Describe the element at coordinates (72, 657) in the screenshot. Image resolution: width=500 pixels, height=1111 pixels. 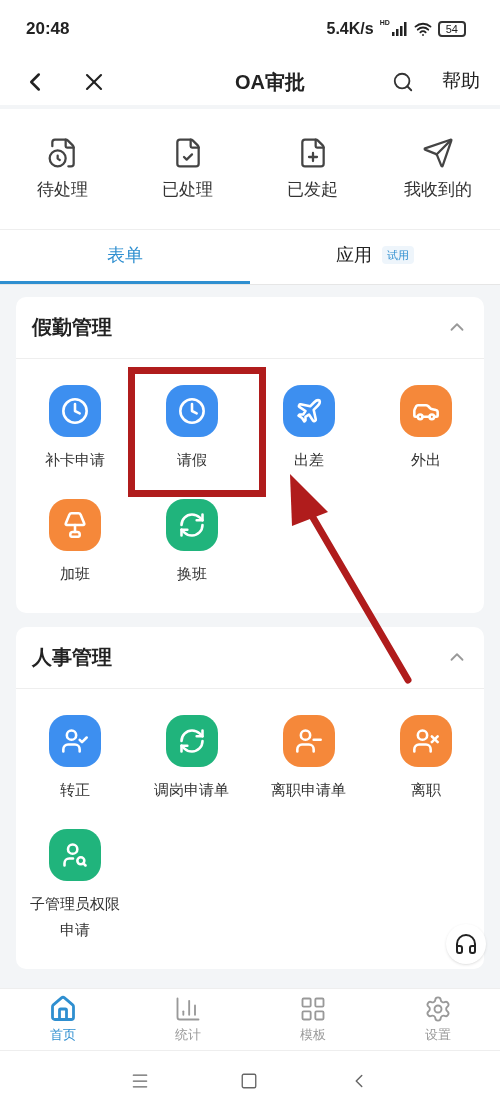
I see `section-title: 人事管理` at that location.